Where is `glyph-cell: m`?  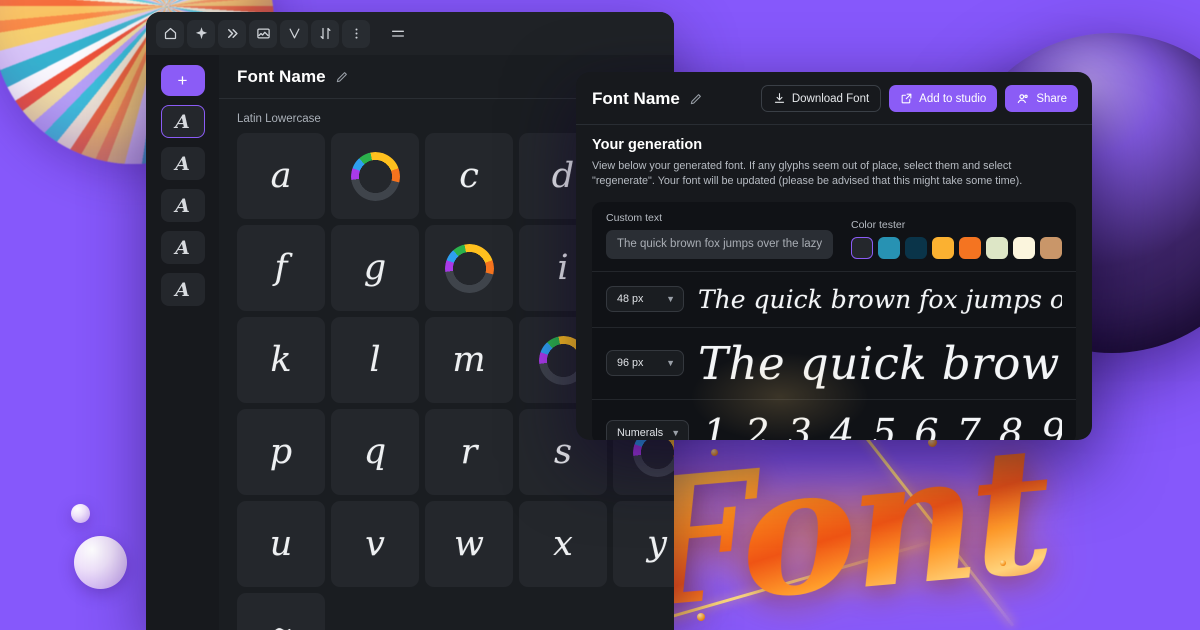
glyph-cell: m is located at coordinates (469, 360).